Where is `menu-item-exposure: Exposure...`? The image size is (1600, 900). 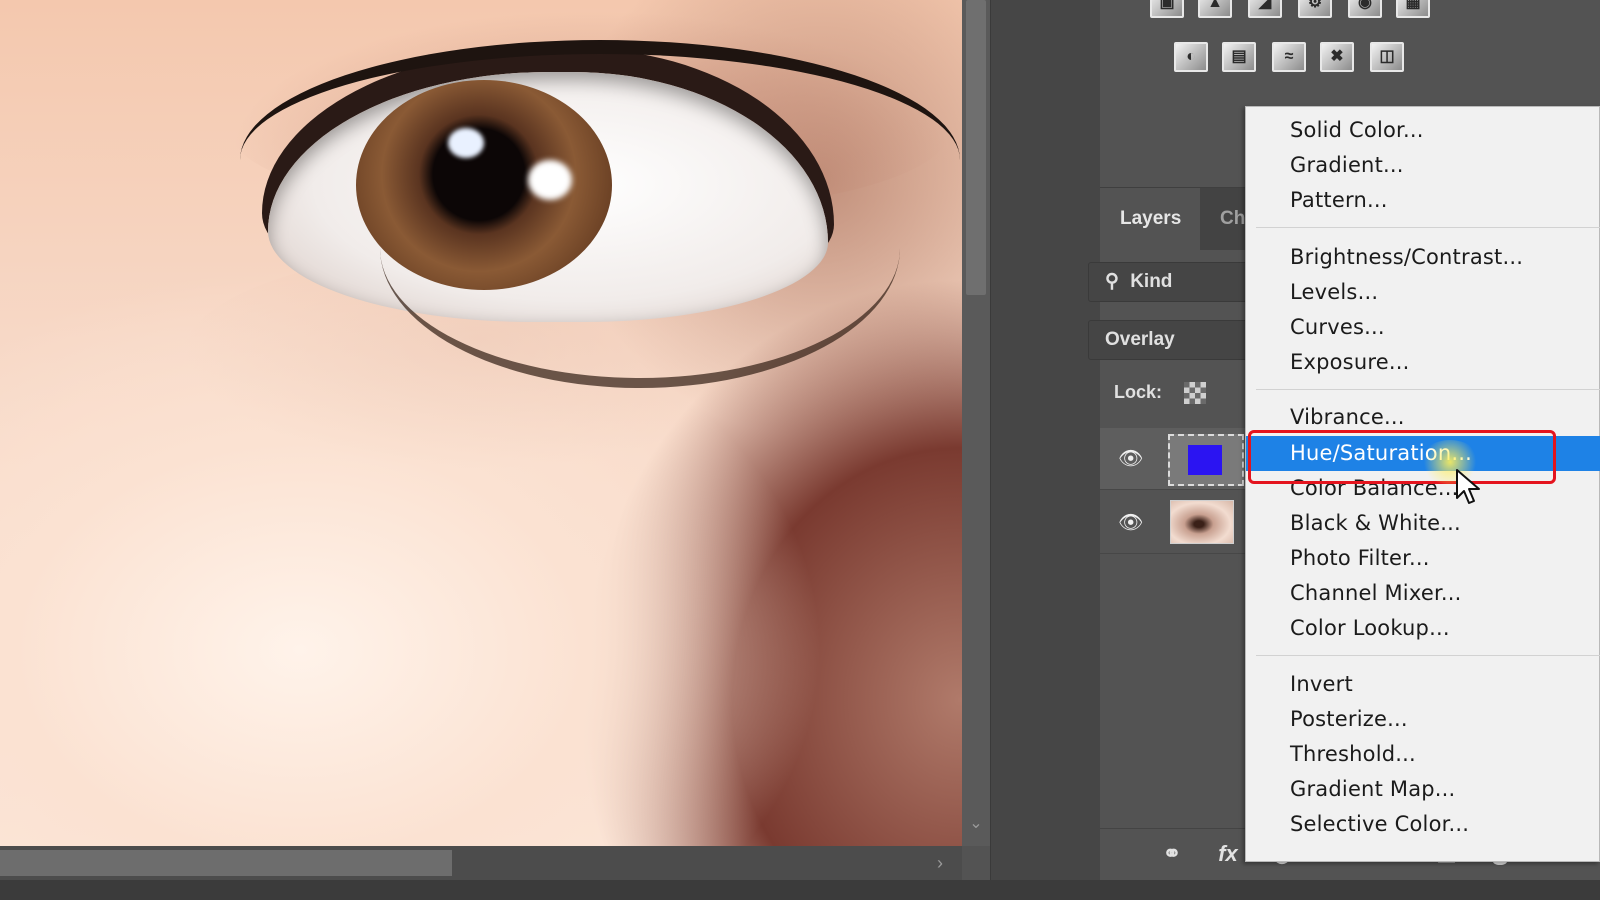
menu-item-exposure: Exposure... is located at coordinates (1423, 362).